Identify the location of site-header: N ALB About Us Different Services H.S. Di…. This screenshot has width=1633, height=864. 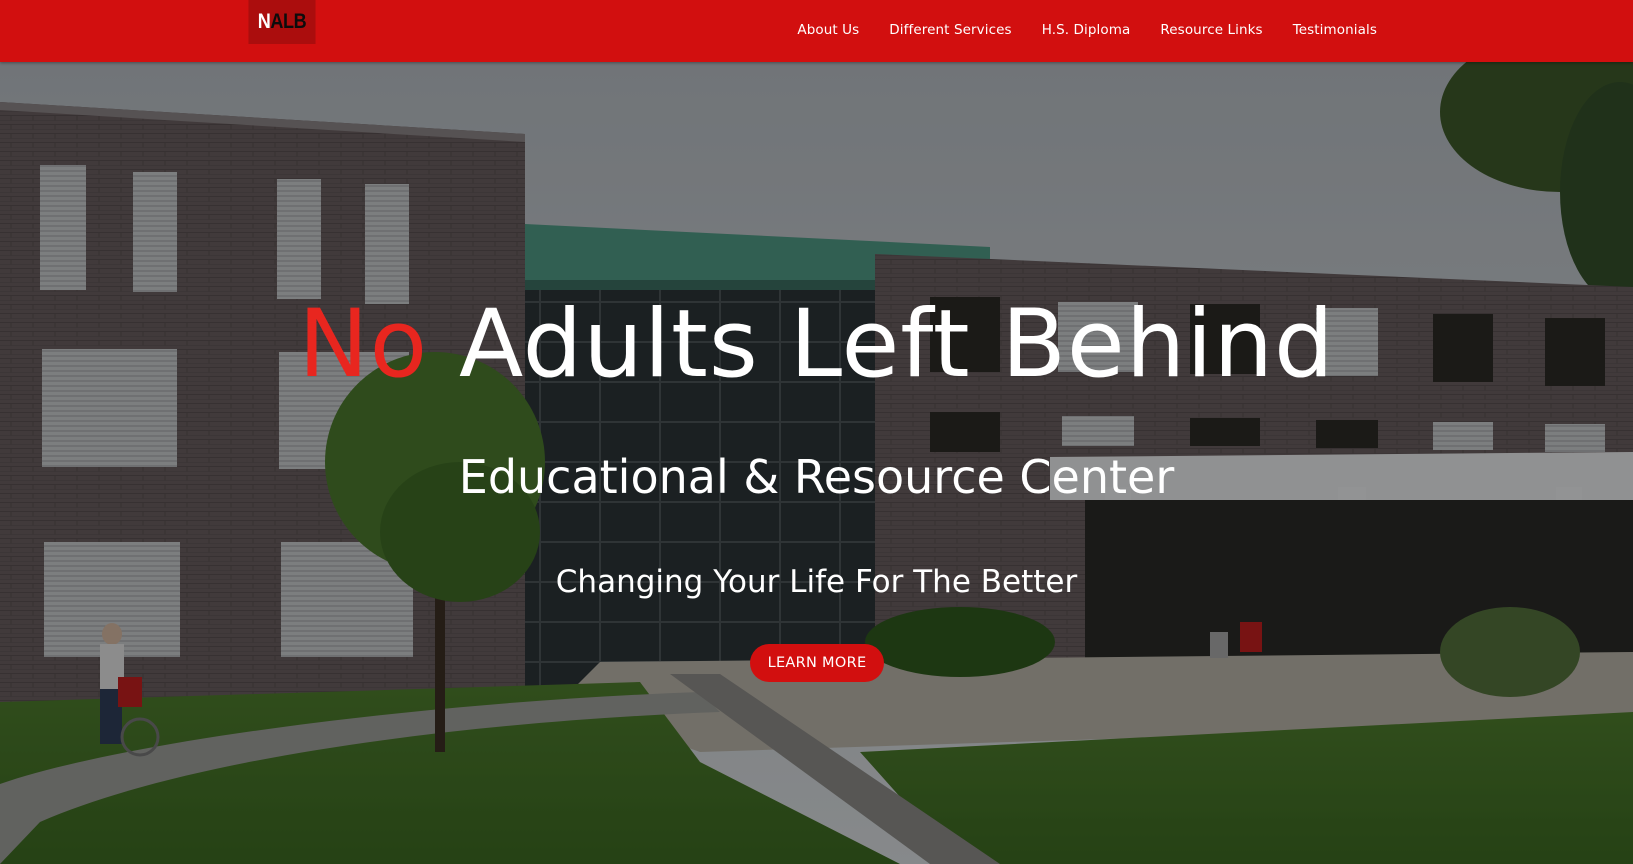
(816, 31).